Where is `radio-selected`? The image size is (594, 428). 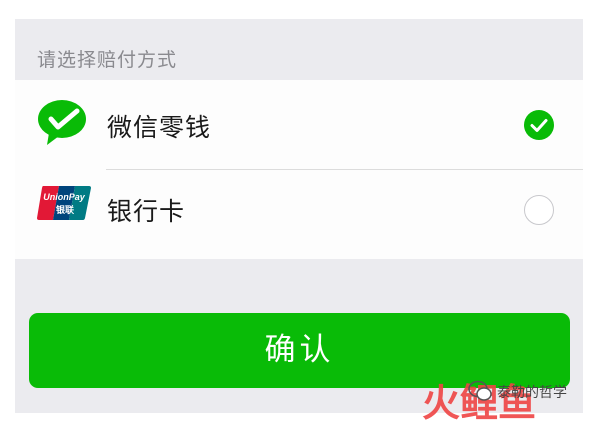
radio-selected is located at coordinates (539, 125).